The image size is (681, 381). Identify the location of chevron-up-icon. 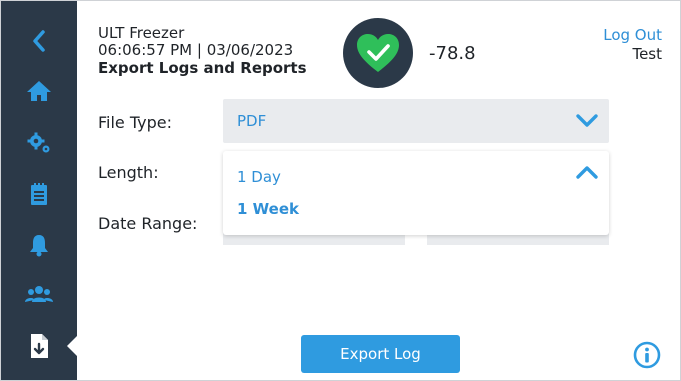
(587, 173).